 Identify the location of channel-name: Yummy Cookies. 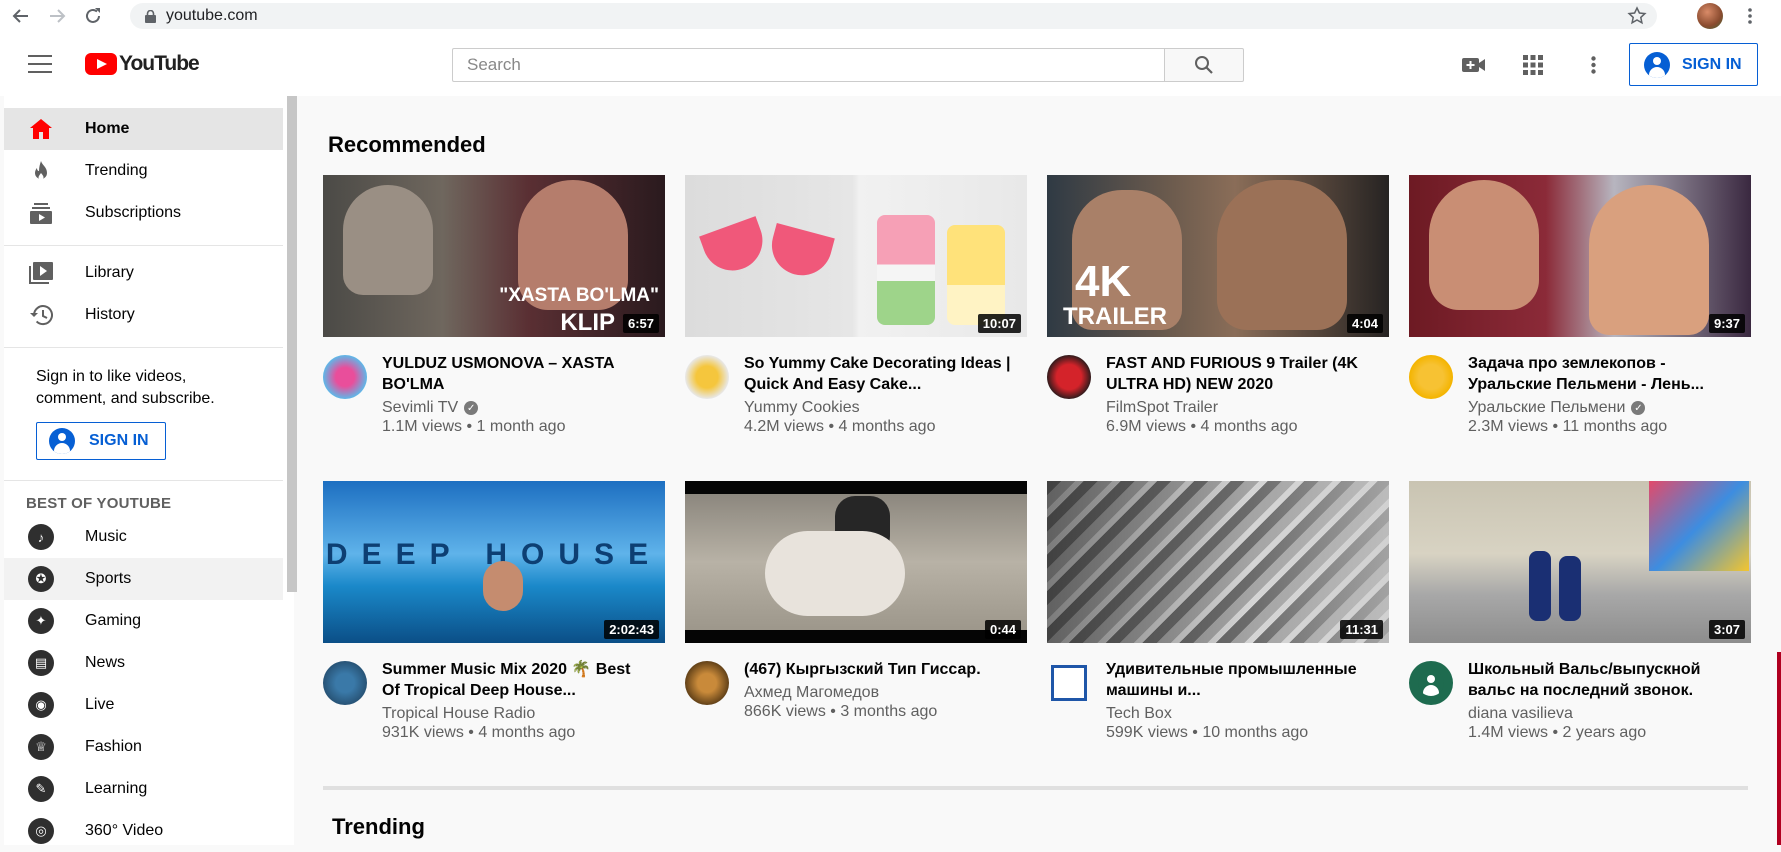
(802, 408).